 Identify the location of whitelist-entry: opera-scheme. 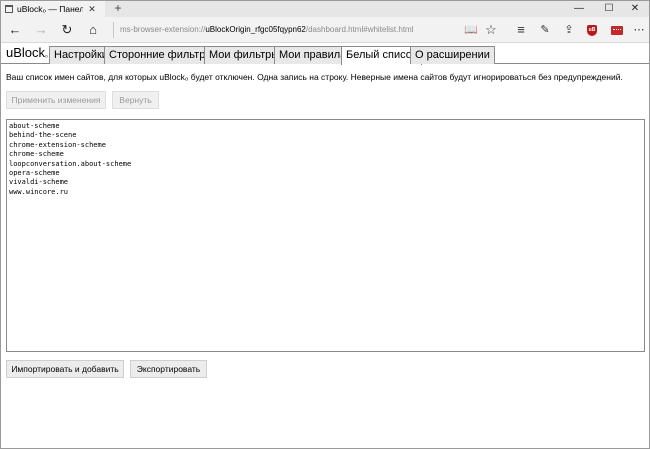
(34, 172).